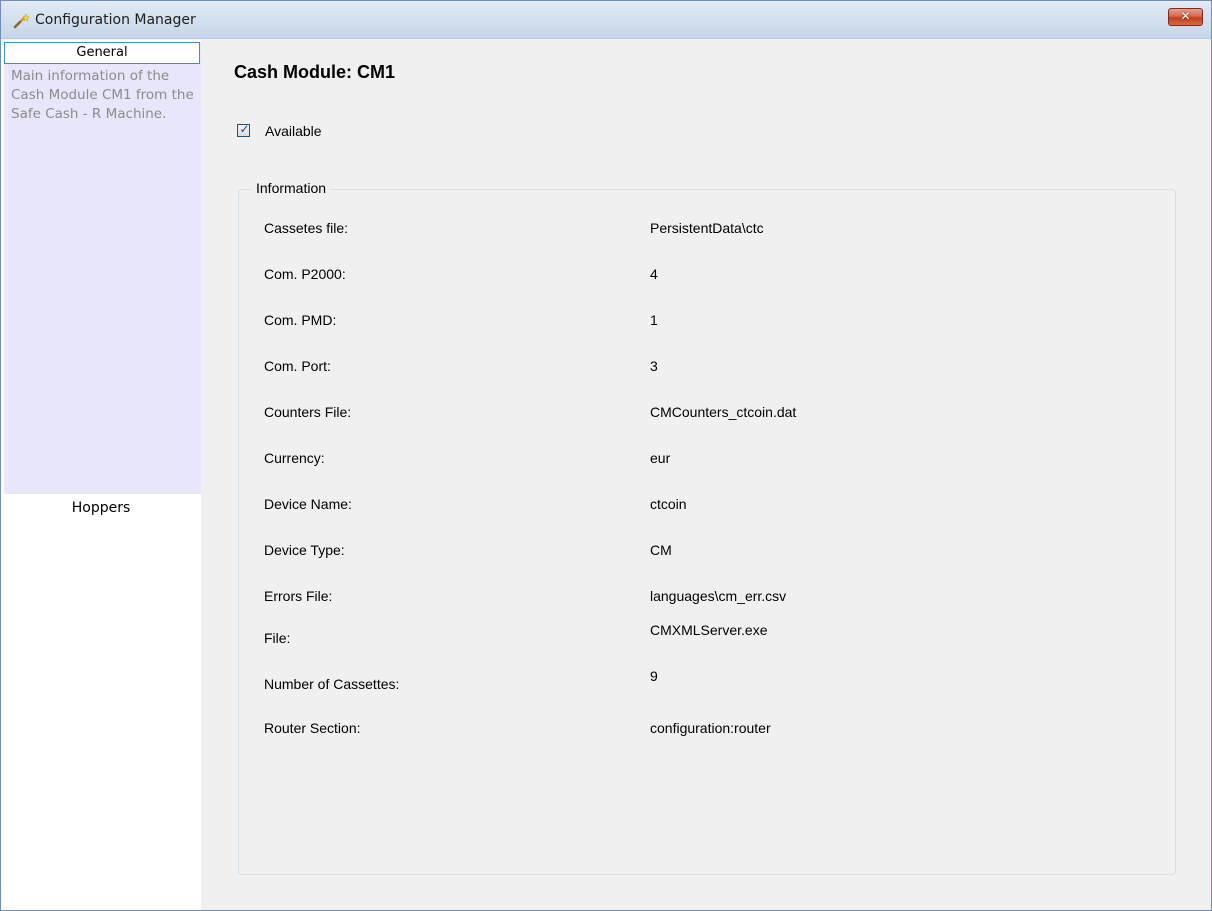 The width and height of the screenshot is (1212, 911). I want to click on field-value-file: CMXMLServer.exe, so click(709, 630).